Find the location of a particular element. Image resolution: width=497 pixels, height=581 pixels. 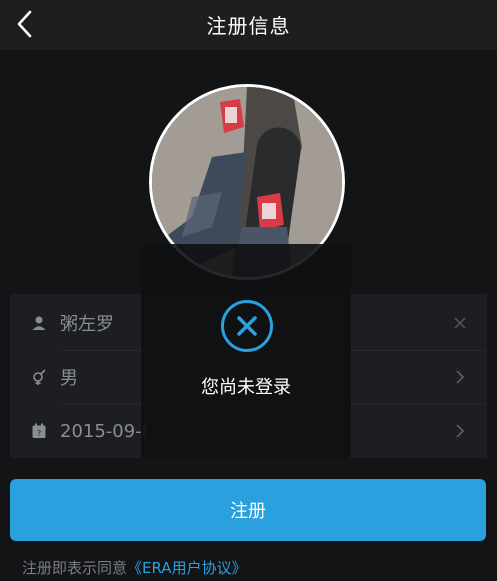

clear-x-icon is located at coordinates (460, 323).